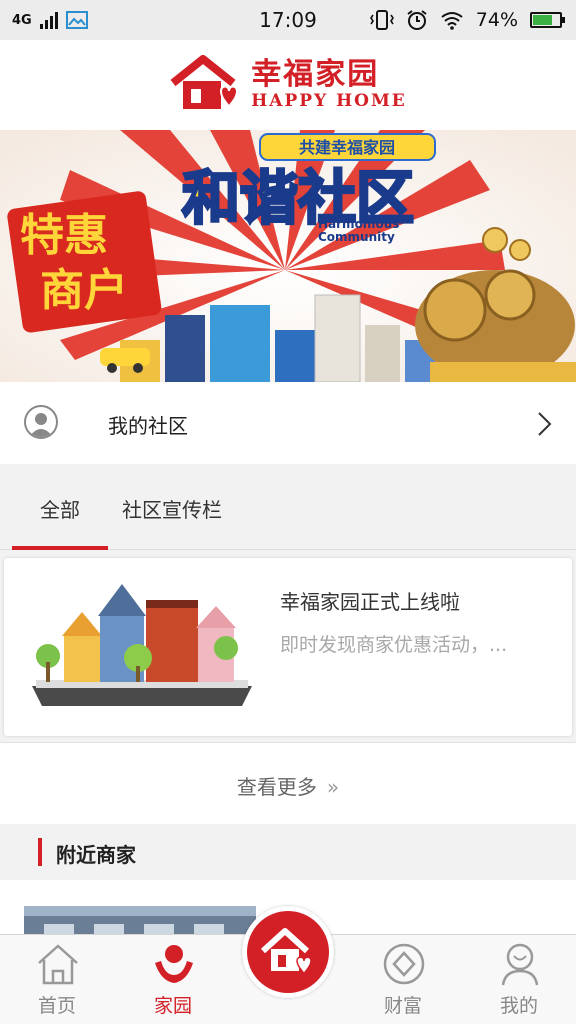  What do you see at coordinates (329, 101) in the screenshot?
I see `logo-title-en: HAPPY HOME` at bounding box center [329, 101].